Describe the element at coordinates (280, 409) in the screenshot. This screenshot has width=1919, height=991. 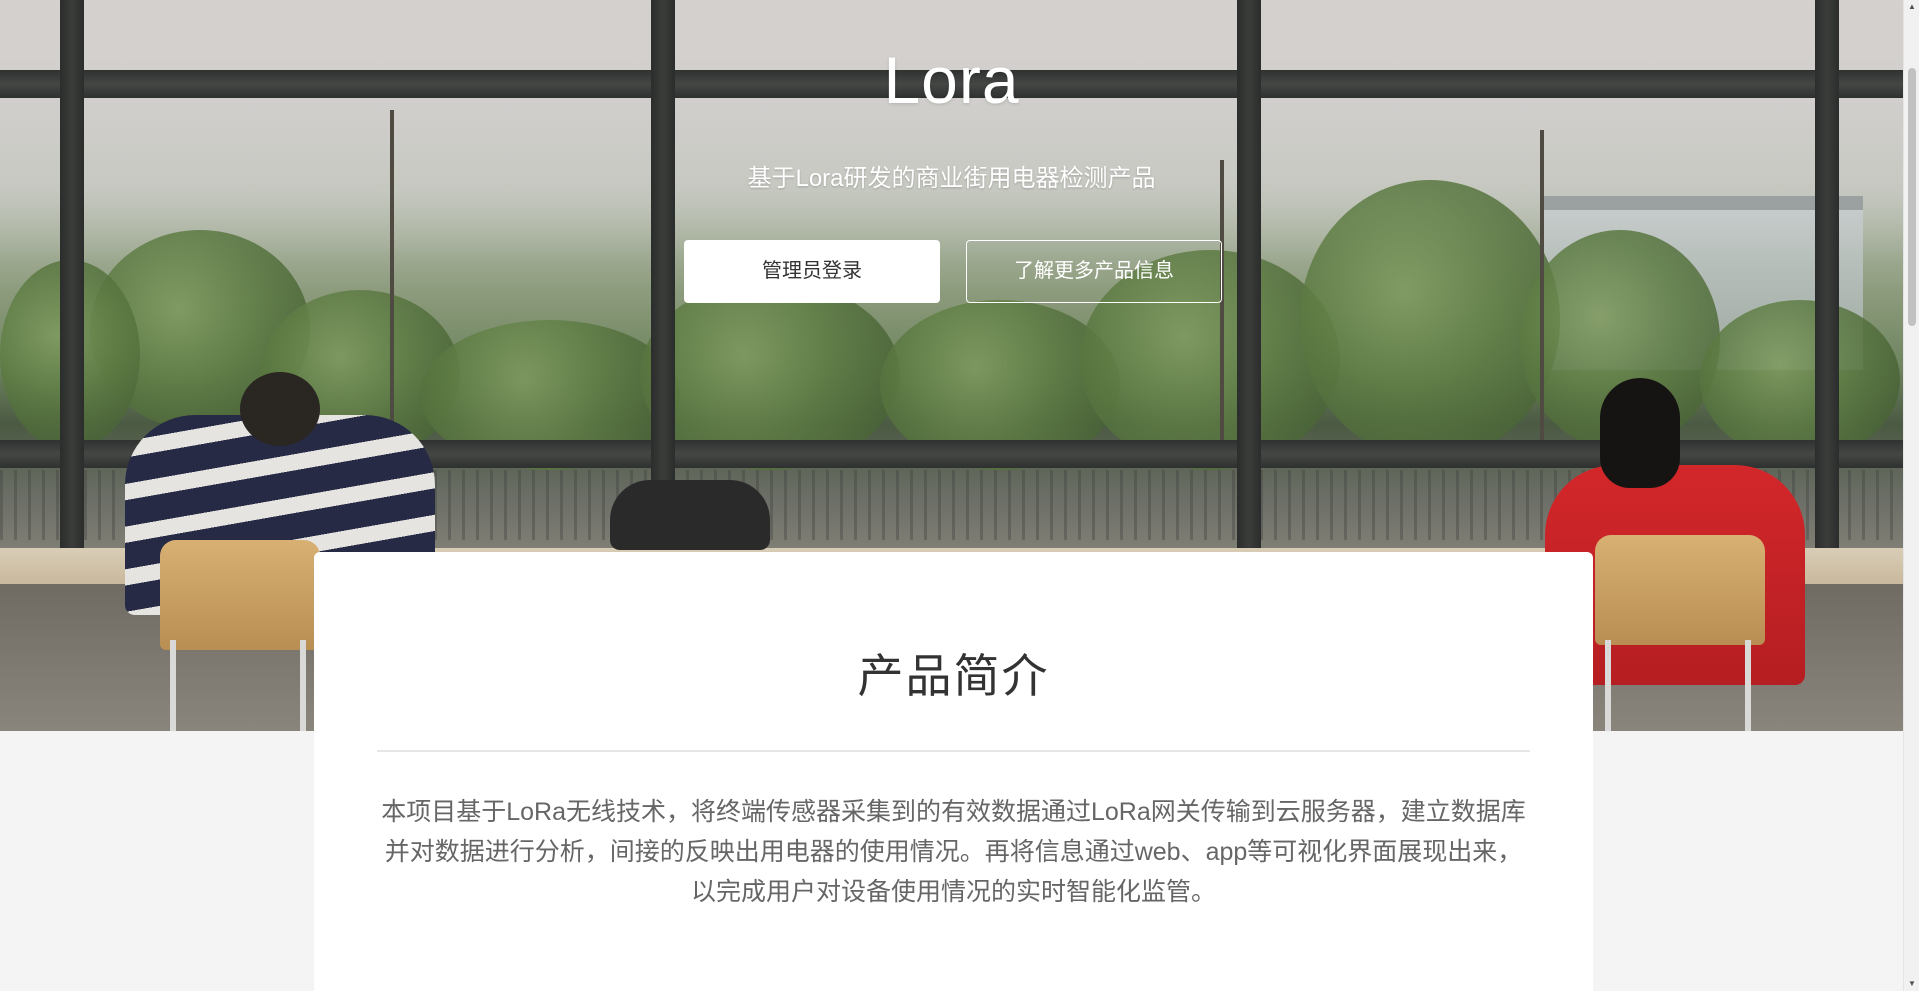
I see `hero-person-left-head` at that location.